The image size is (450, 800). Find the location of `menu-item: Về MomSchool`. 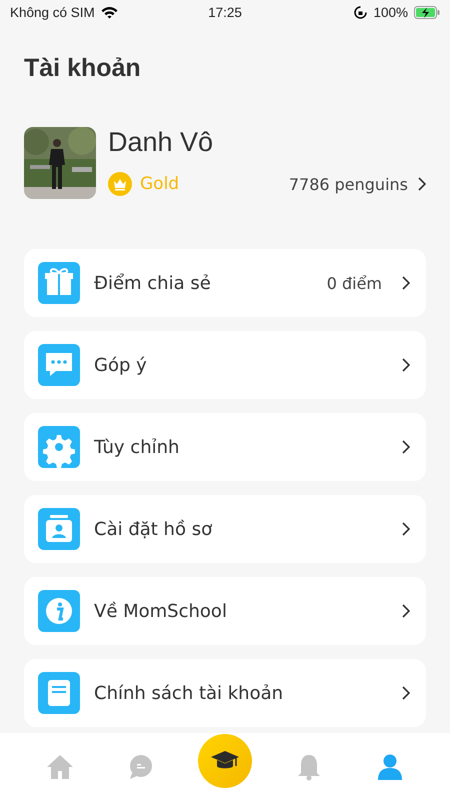

menu-item: Về MomSchool is located at coordinates (225, 611).